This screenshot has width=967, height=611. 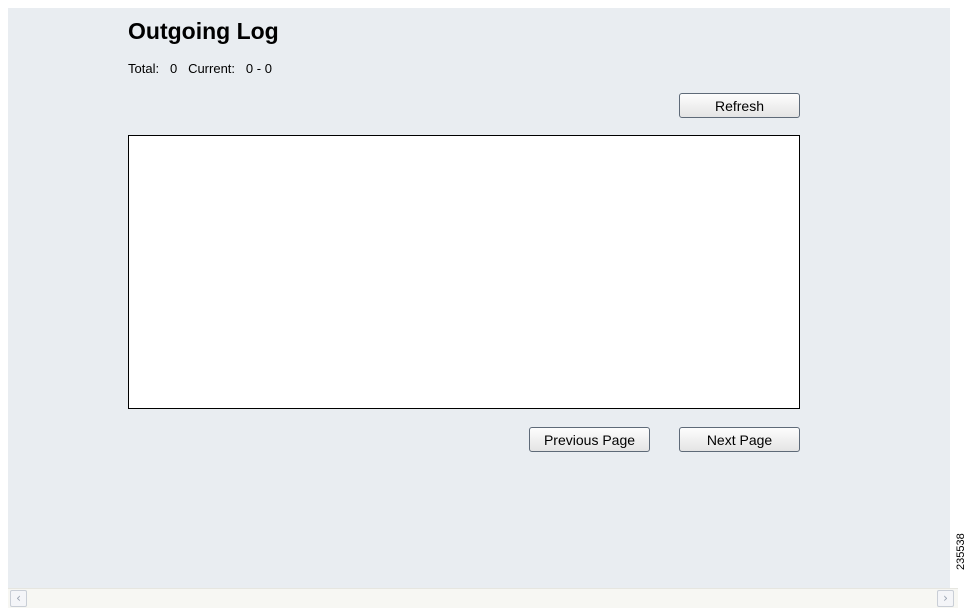 What do you see at coordinates (945, 598) in the screenshot?
I see `chevron-right-icon: ›` at bounding box center [945, 598].